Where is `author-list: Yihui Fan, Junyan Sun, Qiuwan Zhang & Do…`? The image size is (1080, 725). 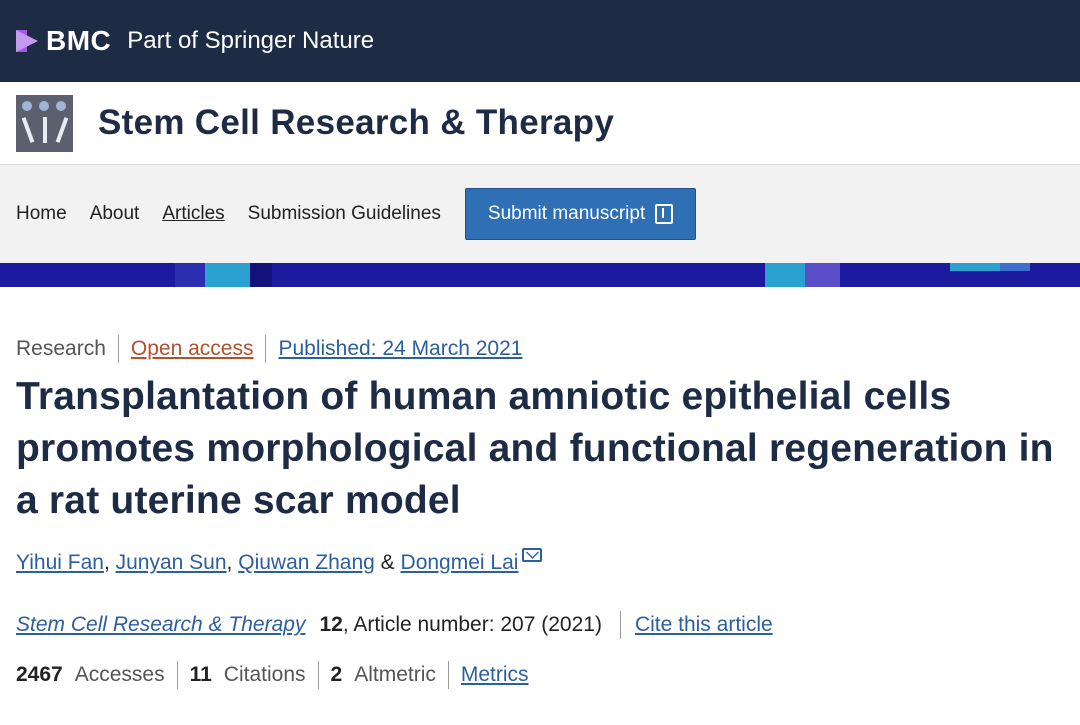
author-list: Yihui Fan, Junyan Sun, Qiuwan Zhang & Do… is located at coordinates (540, 561).